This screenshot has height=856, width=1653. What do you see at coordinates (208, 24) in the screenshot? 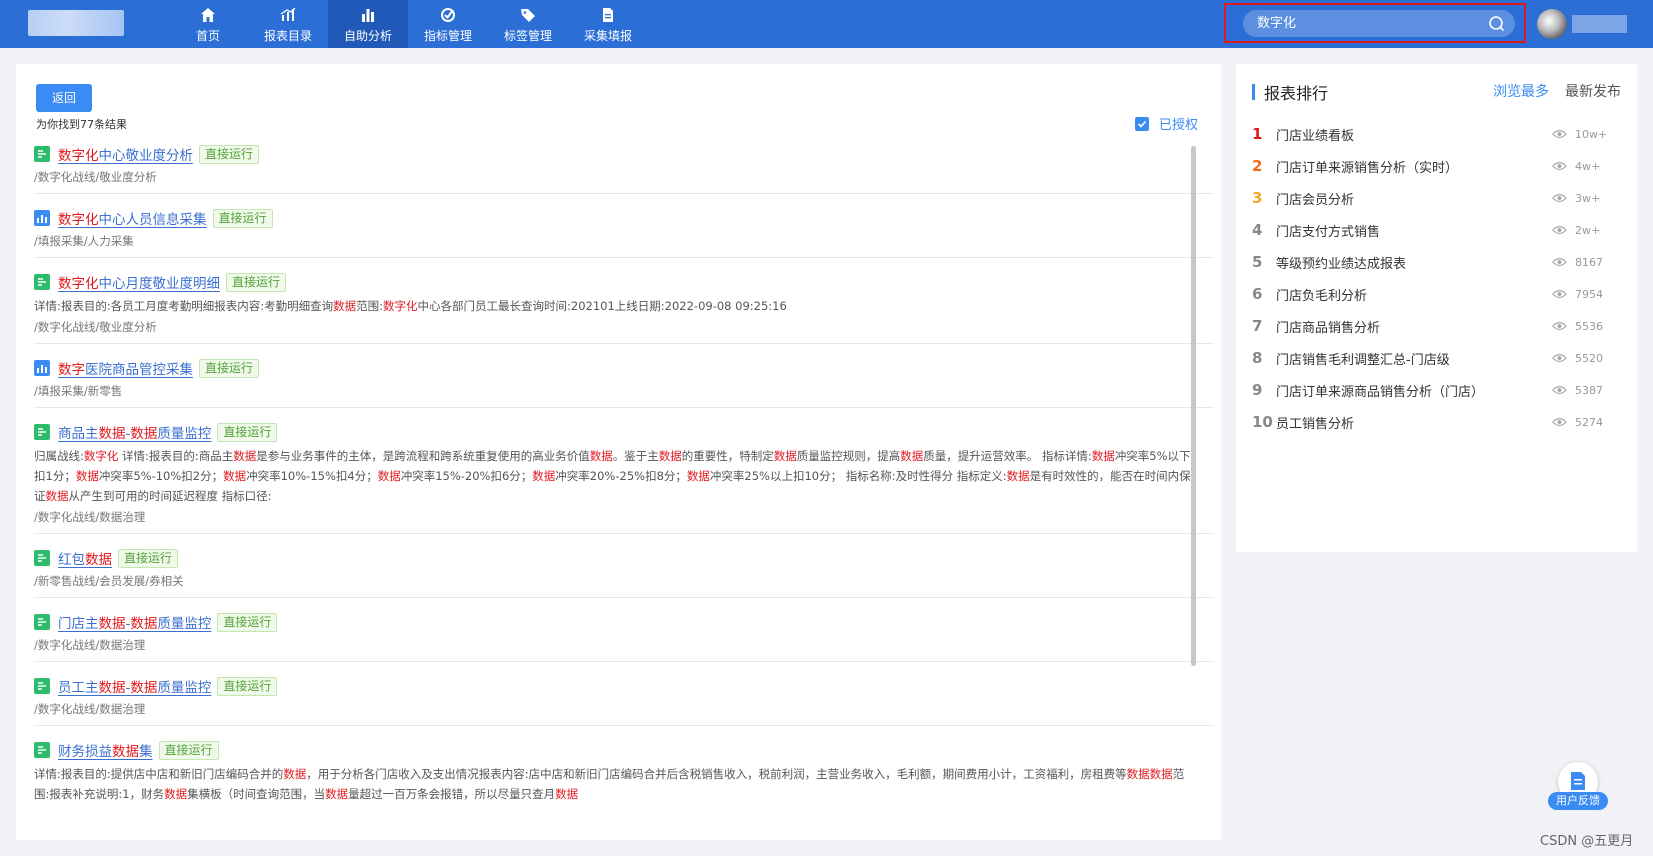
I see `nav-home: 首页` at bounding box center [208, 24].